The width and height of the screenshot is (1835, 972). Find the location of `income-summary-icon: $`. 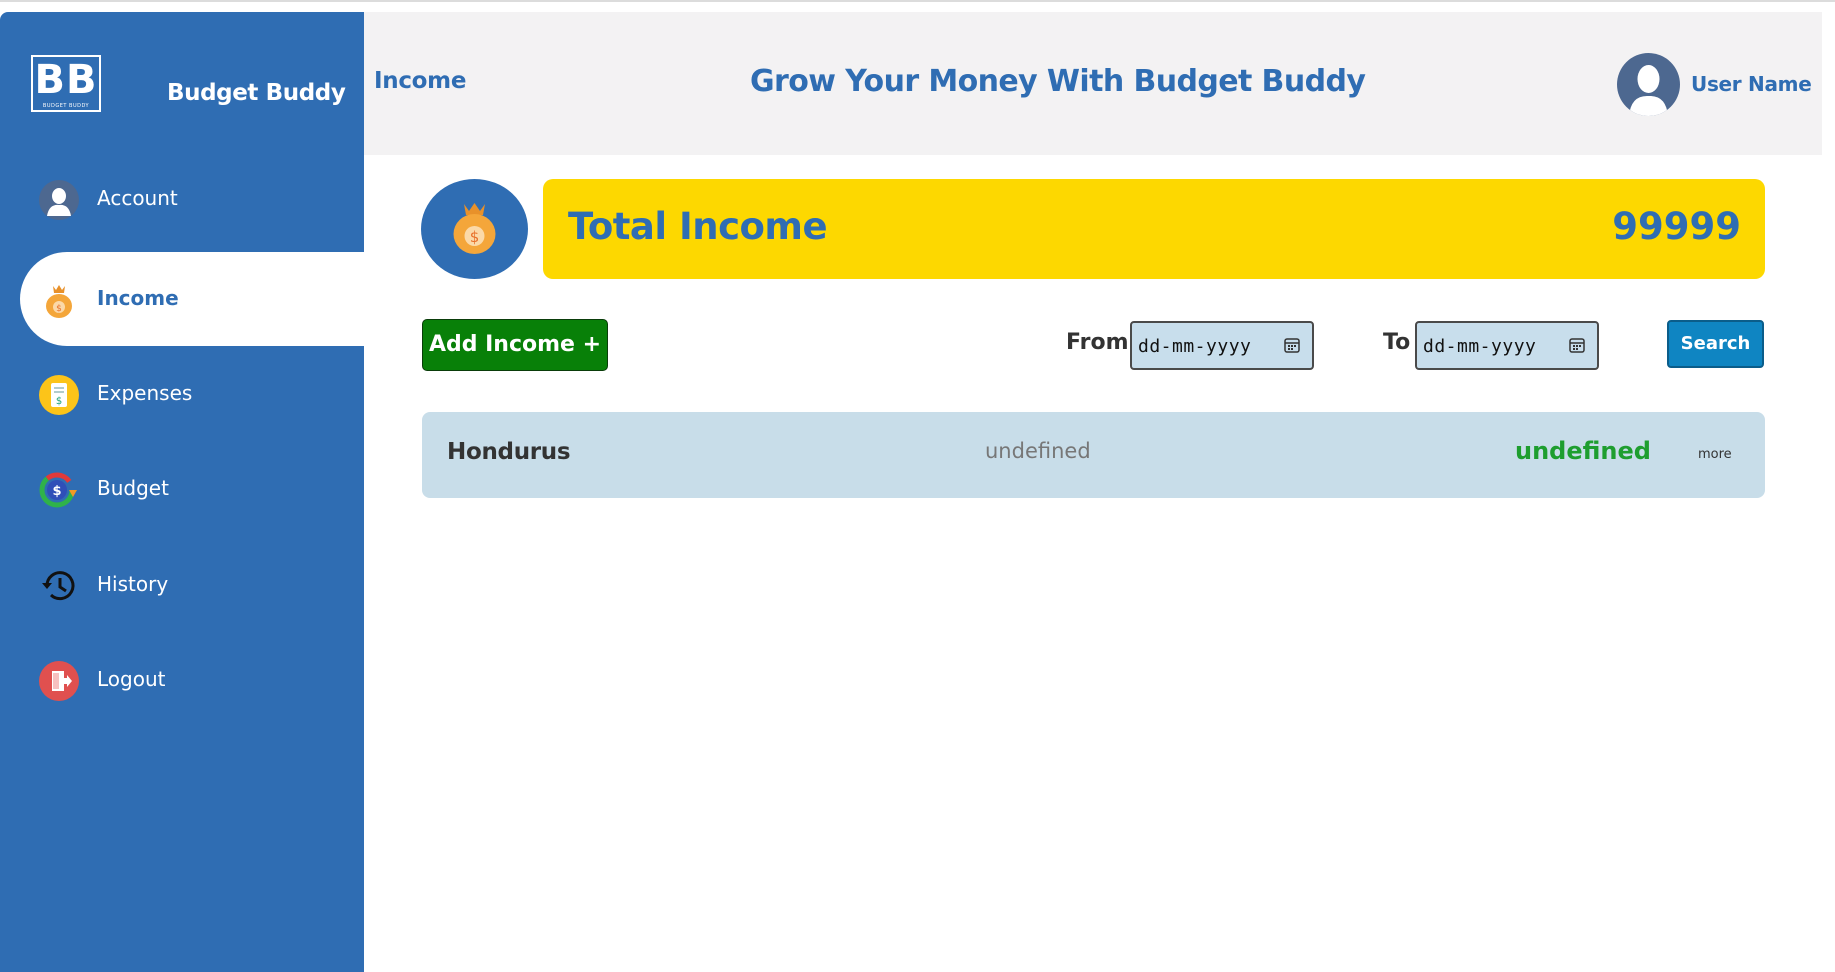

income-summary-icon: $ is located at coordinates (474, 229).